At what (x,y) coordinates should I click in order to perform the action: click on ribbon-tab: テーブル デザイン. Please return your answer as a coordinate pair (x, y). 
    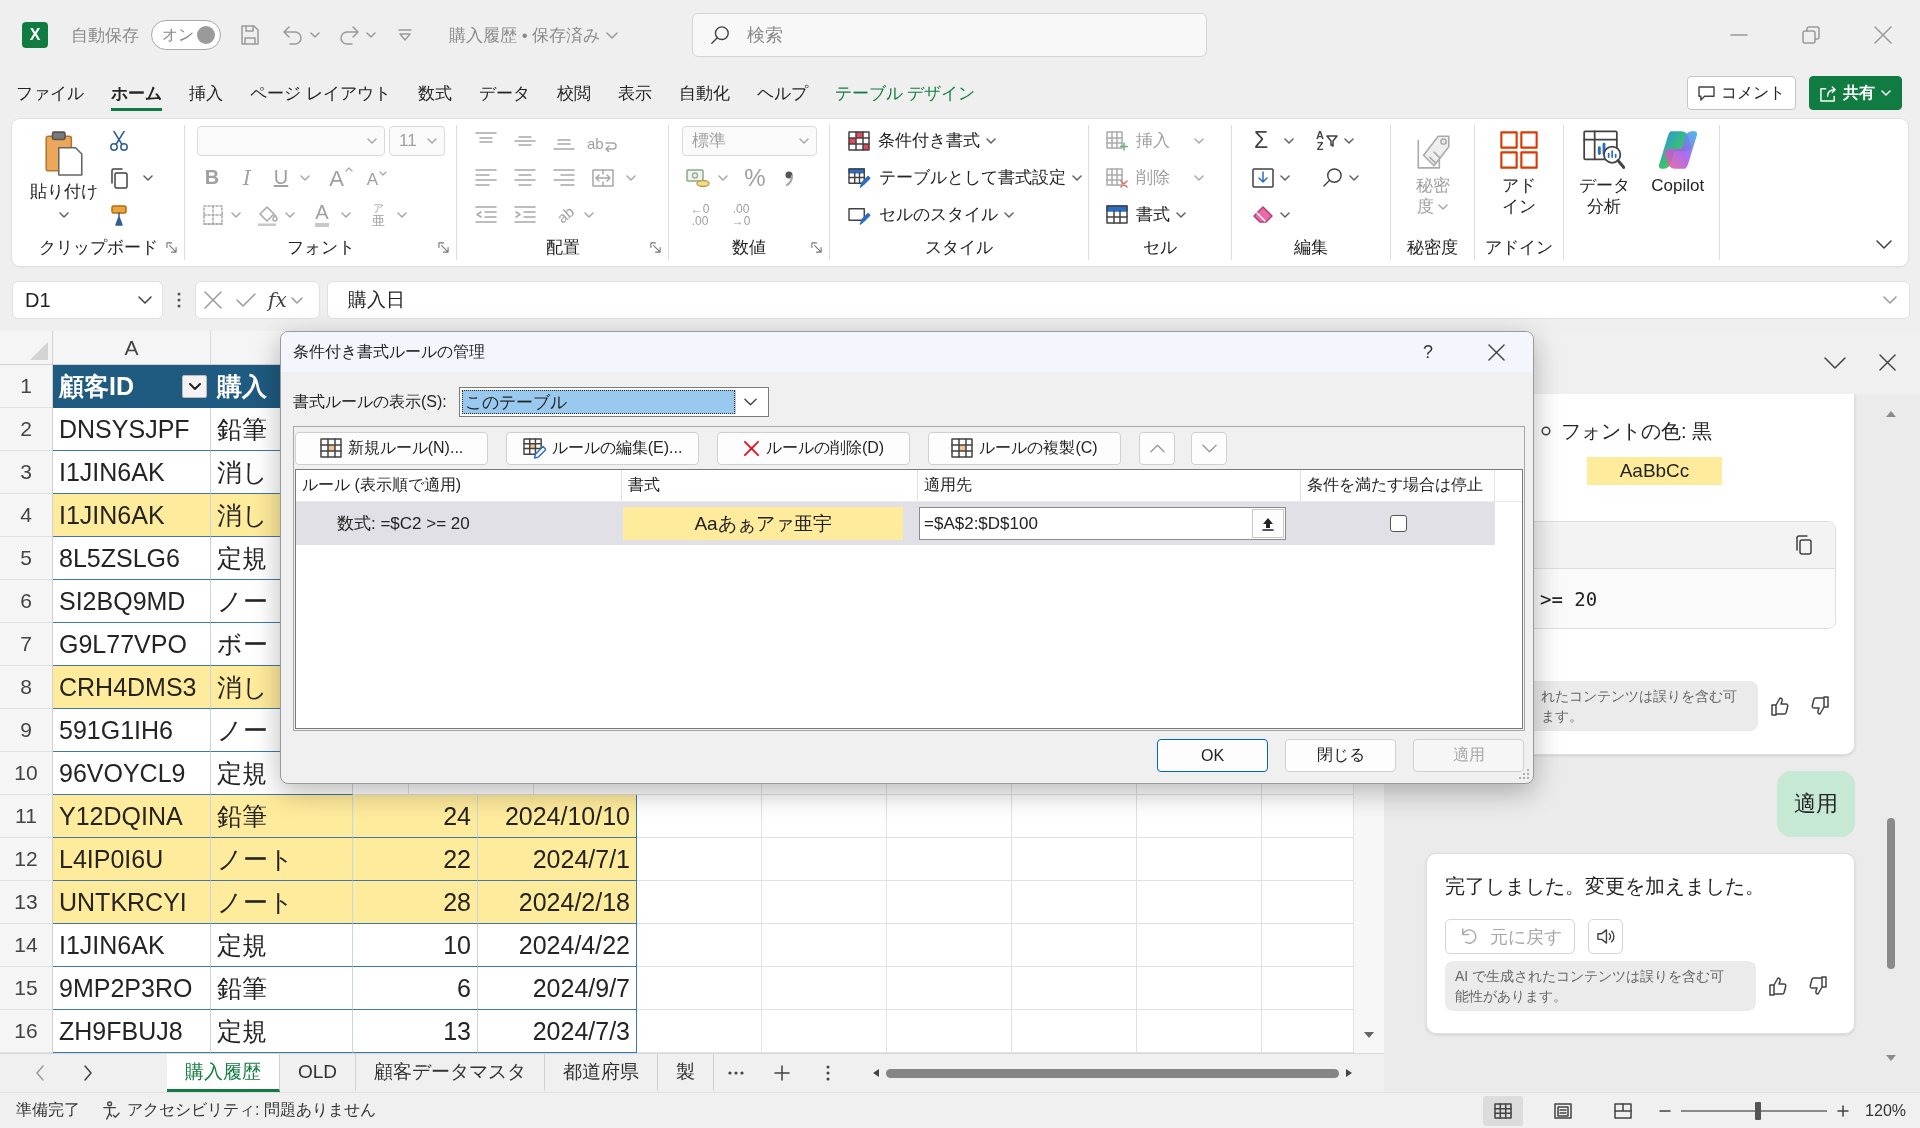
    Looking at the image, I should click on (905, 93).